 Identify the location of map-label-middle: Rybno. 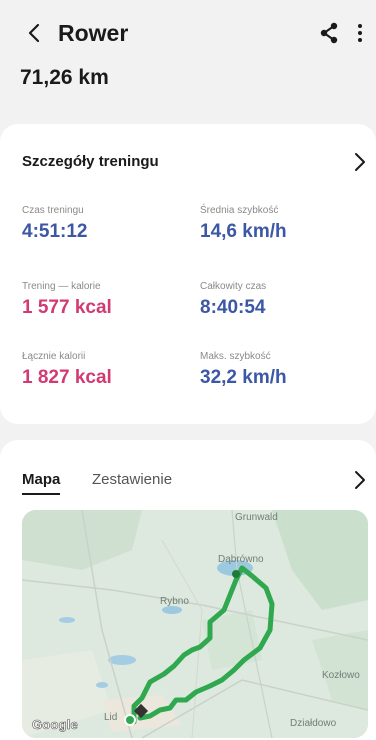
(174, 601).